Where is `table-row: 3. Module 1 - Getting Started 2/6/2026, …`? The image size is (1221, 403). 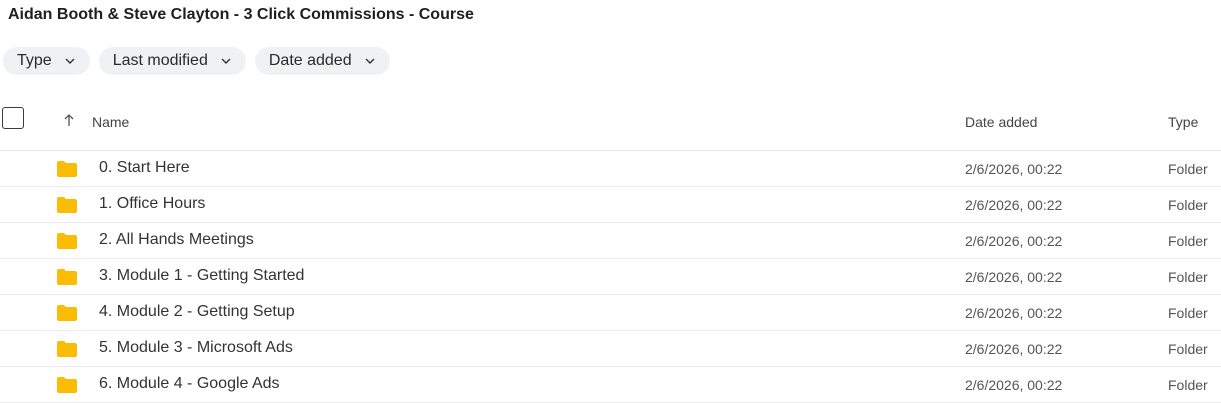
table-row: 3. Module 1 - Getting Started 2/6/2026, … is located at coordinates (610, 277).